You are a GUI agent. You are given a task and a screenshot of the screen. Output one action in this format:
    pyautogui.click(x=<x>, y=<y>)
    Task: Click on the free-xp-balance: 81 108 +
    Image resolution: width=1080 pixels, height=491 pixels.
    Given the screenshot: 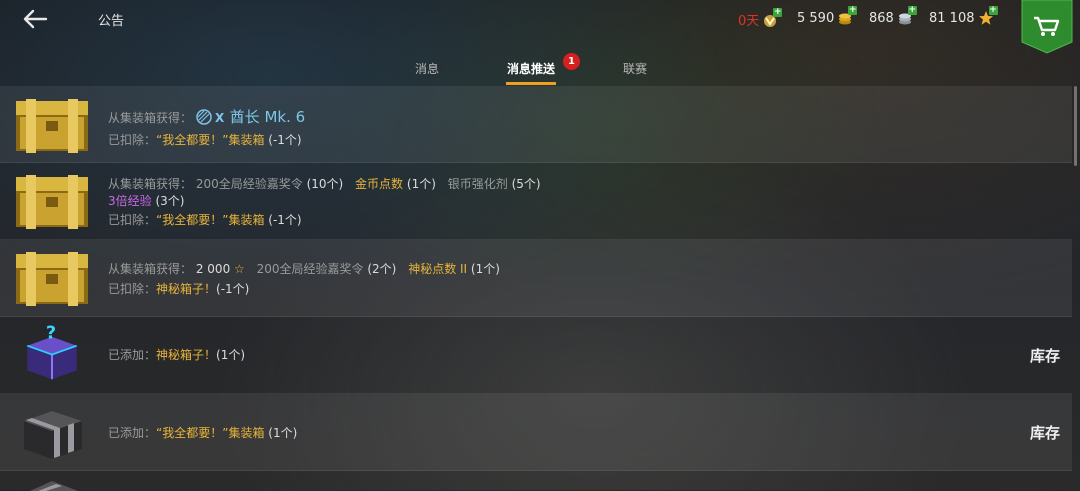 What is the action you would take?
    pyautogui.click(x=963, y=16)
    